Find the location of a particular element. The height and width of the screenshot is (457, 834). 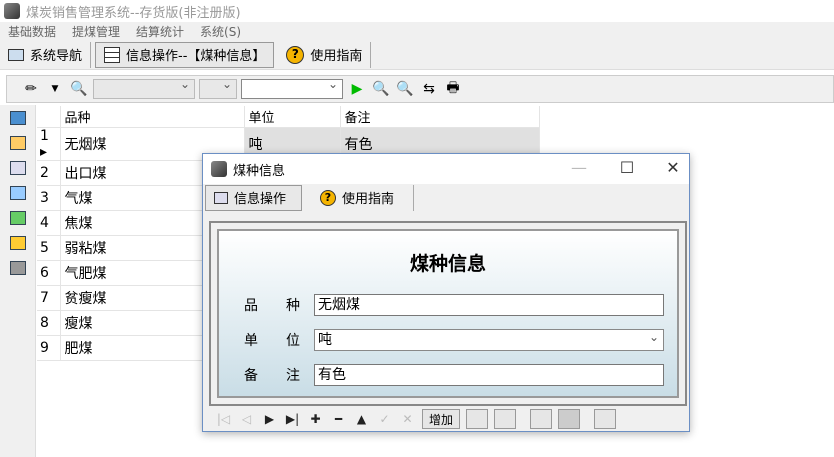

row-number: 6 is located at coordinates (49, 273).